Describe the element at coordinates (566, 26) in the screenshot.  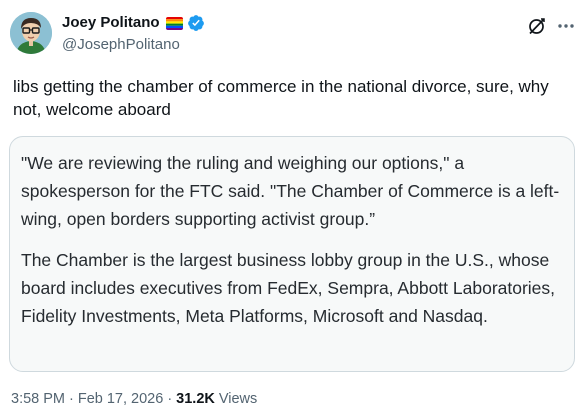
I see `more-options-icon` at that location.